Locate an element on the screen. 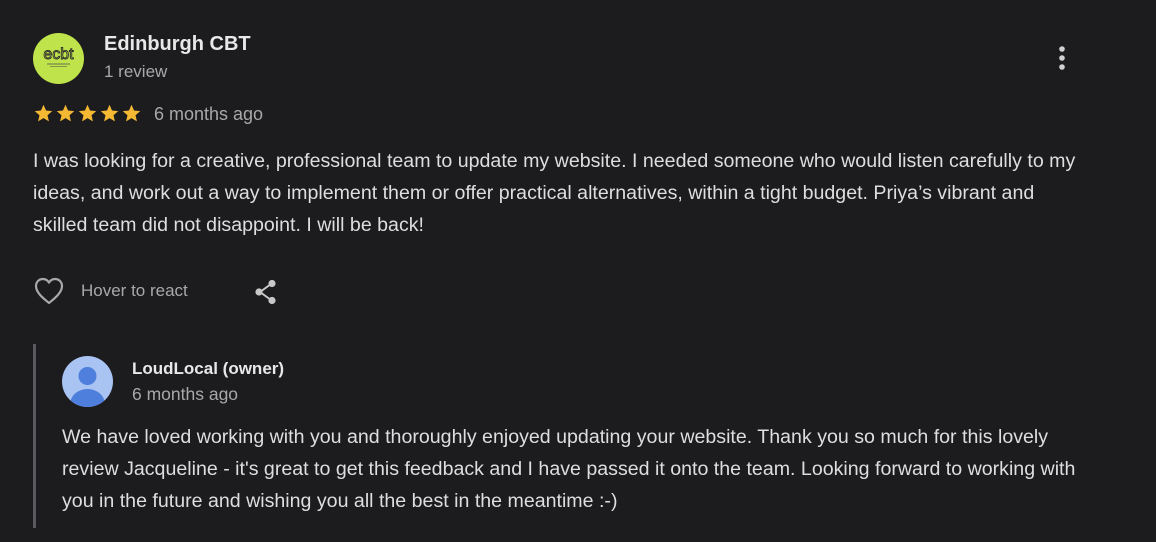 This screenshot has height=542, width=1156. owner-avatar is located at coordinates (87, 381).